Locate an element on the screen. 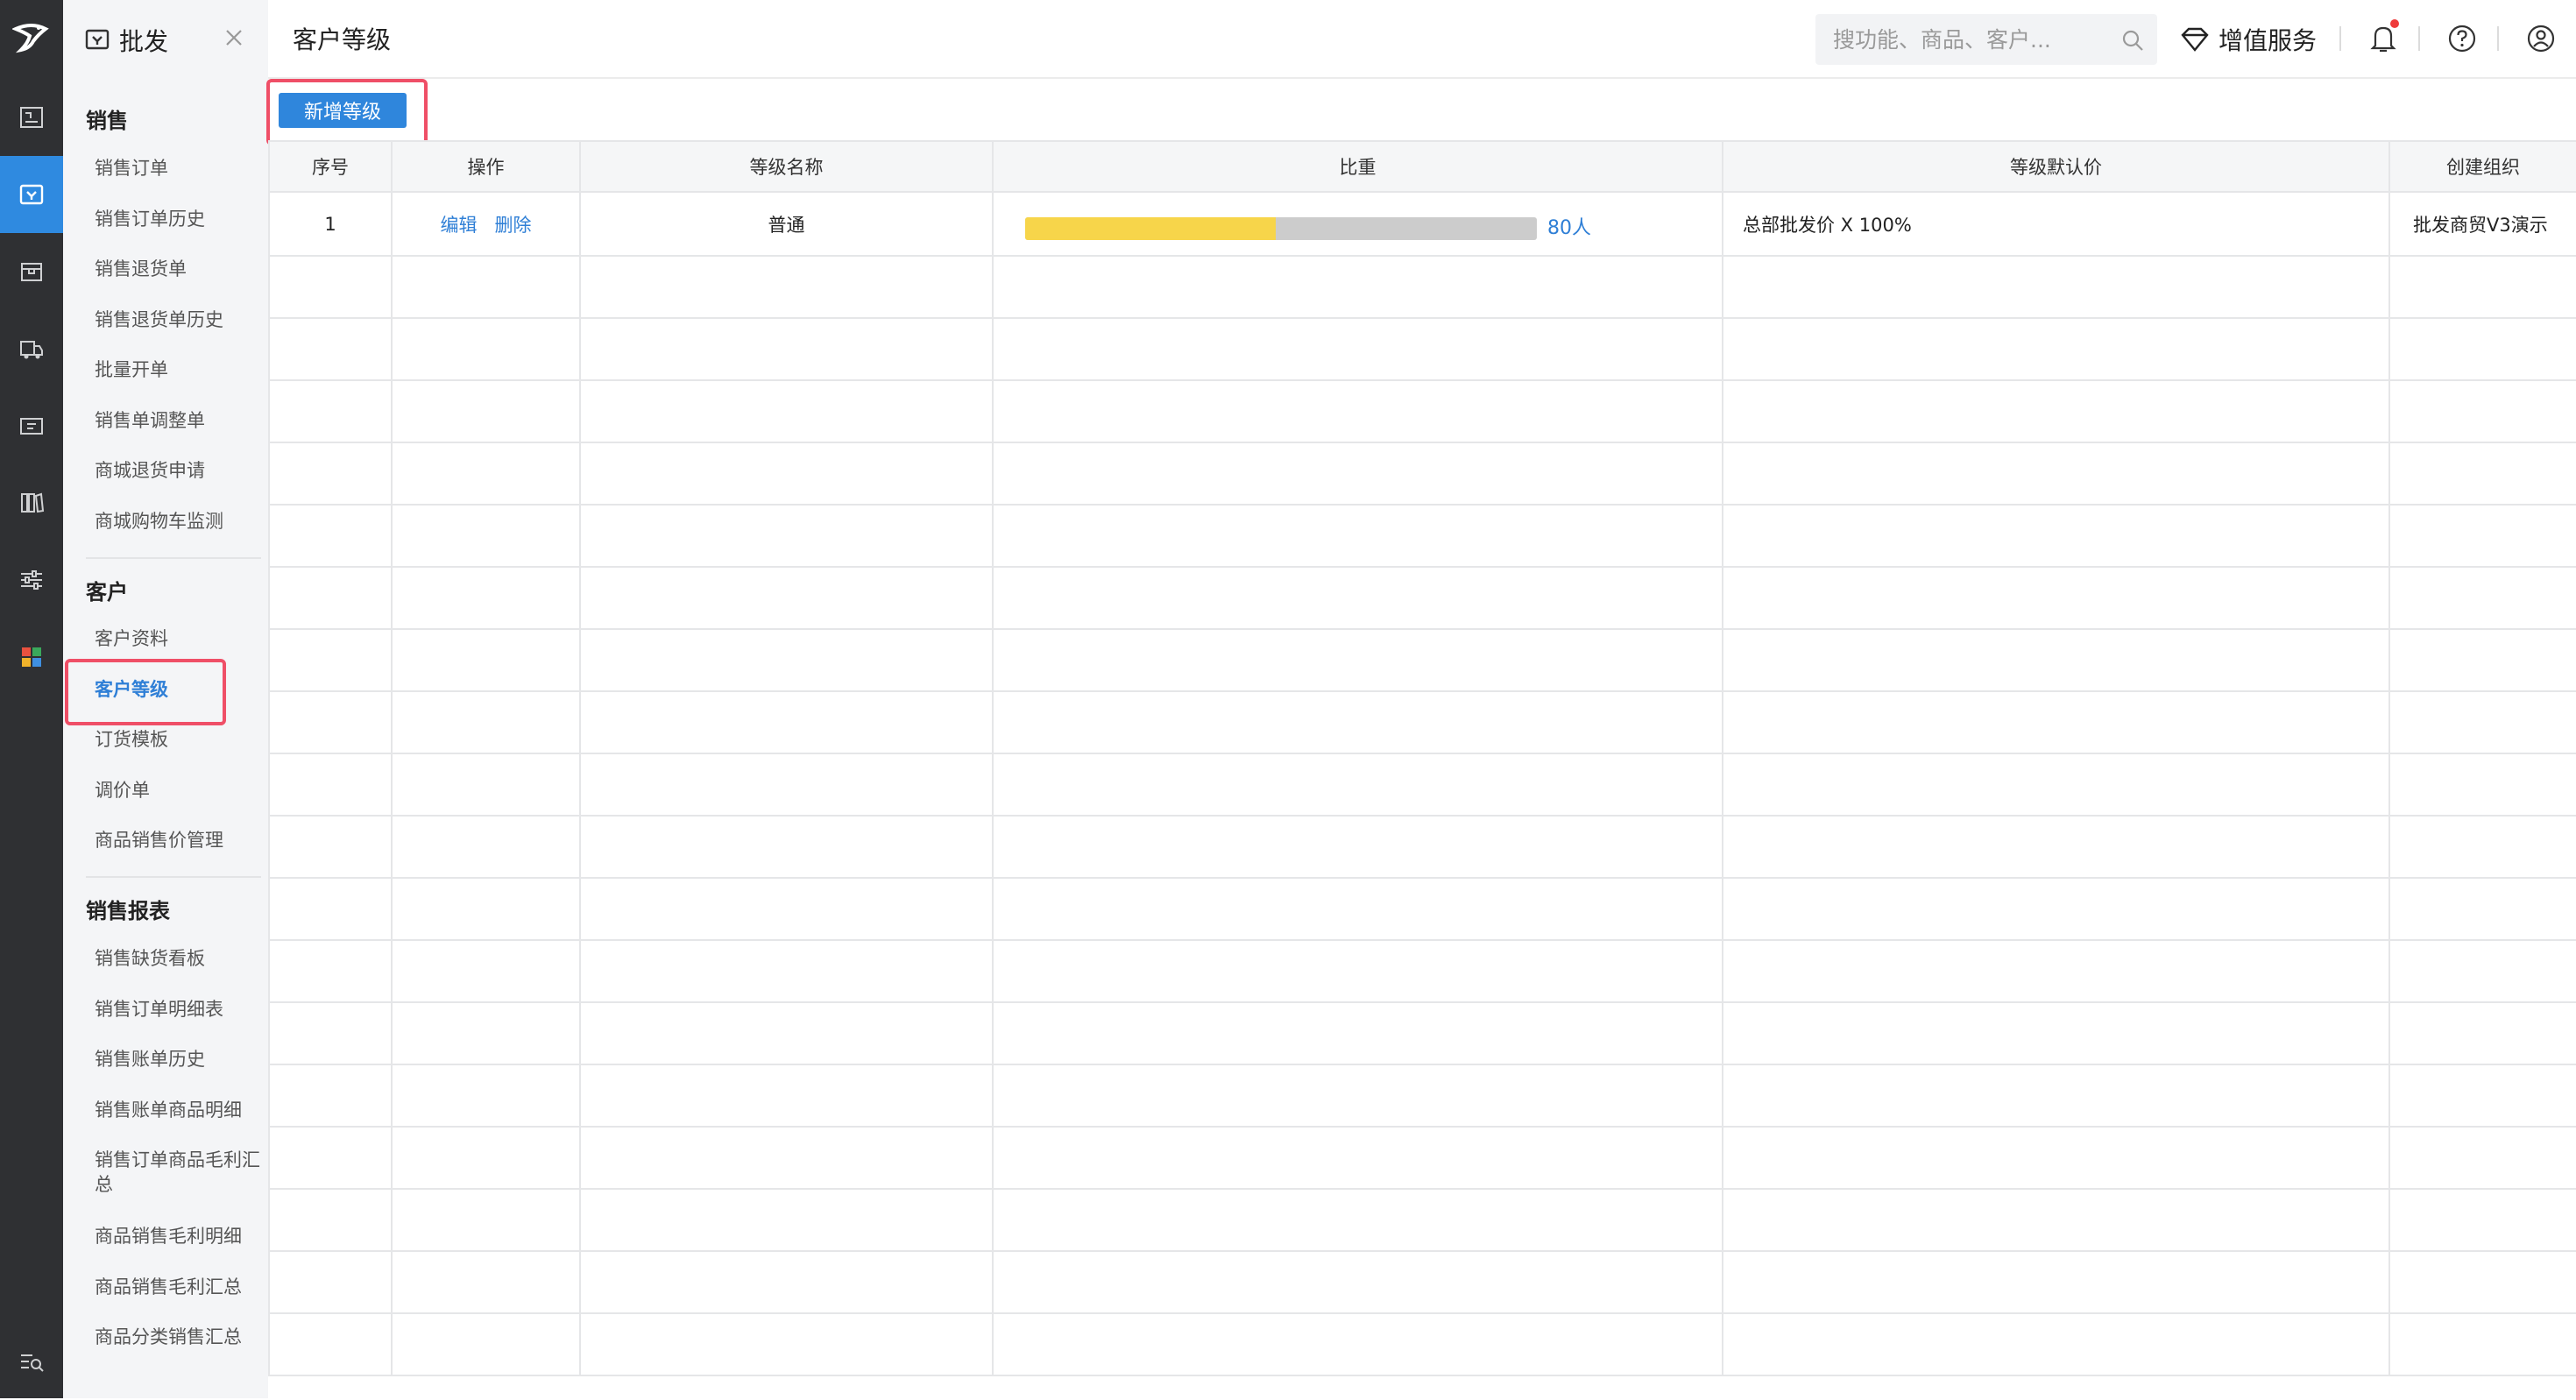 This screenshot has height=1400, width=2576. menu-item-order-template: 订货模板 is located at coordinates (178, 739).